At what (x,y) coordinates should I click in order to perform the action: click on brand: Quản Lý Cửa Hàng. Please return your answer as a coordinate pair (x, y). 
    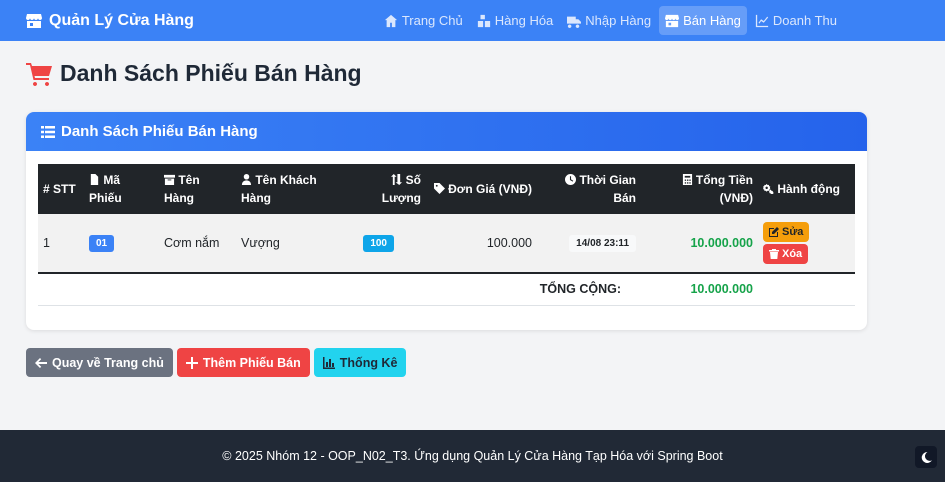
    Looking at the image, I should click on (110, 21).